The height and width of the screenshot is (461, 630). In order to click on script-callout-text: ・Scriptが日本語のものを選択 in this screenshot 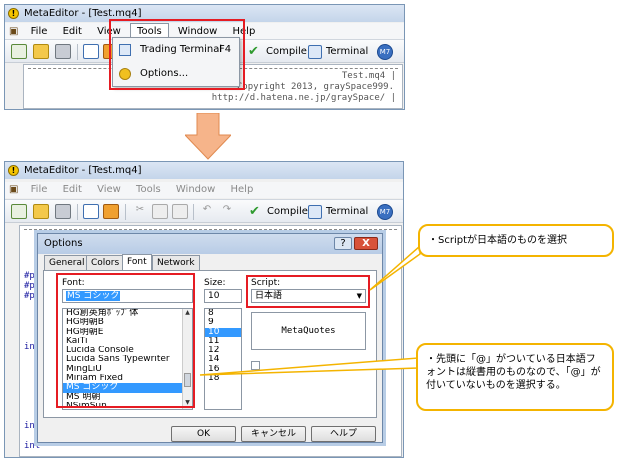, I will do `click(498, 240)`.